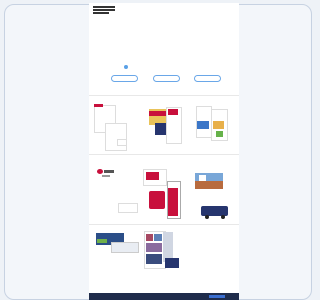 The height and width of the screenshot is (300, 320). I want to click on brand-logo, so click(104, 10).